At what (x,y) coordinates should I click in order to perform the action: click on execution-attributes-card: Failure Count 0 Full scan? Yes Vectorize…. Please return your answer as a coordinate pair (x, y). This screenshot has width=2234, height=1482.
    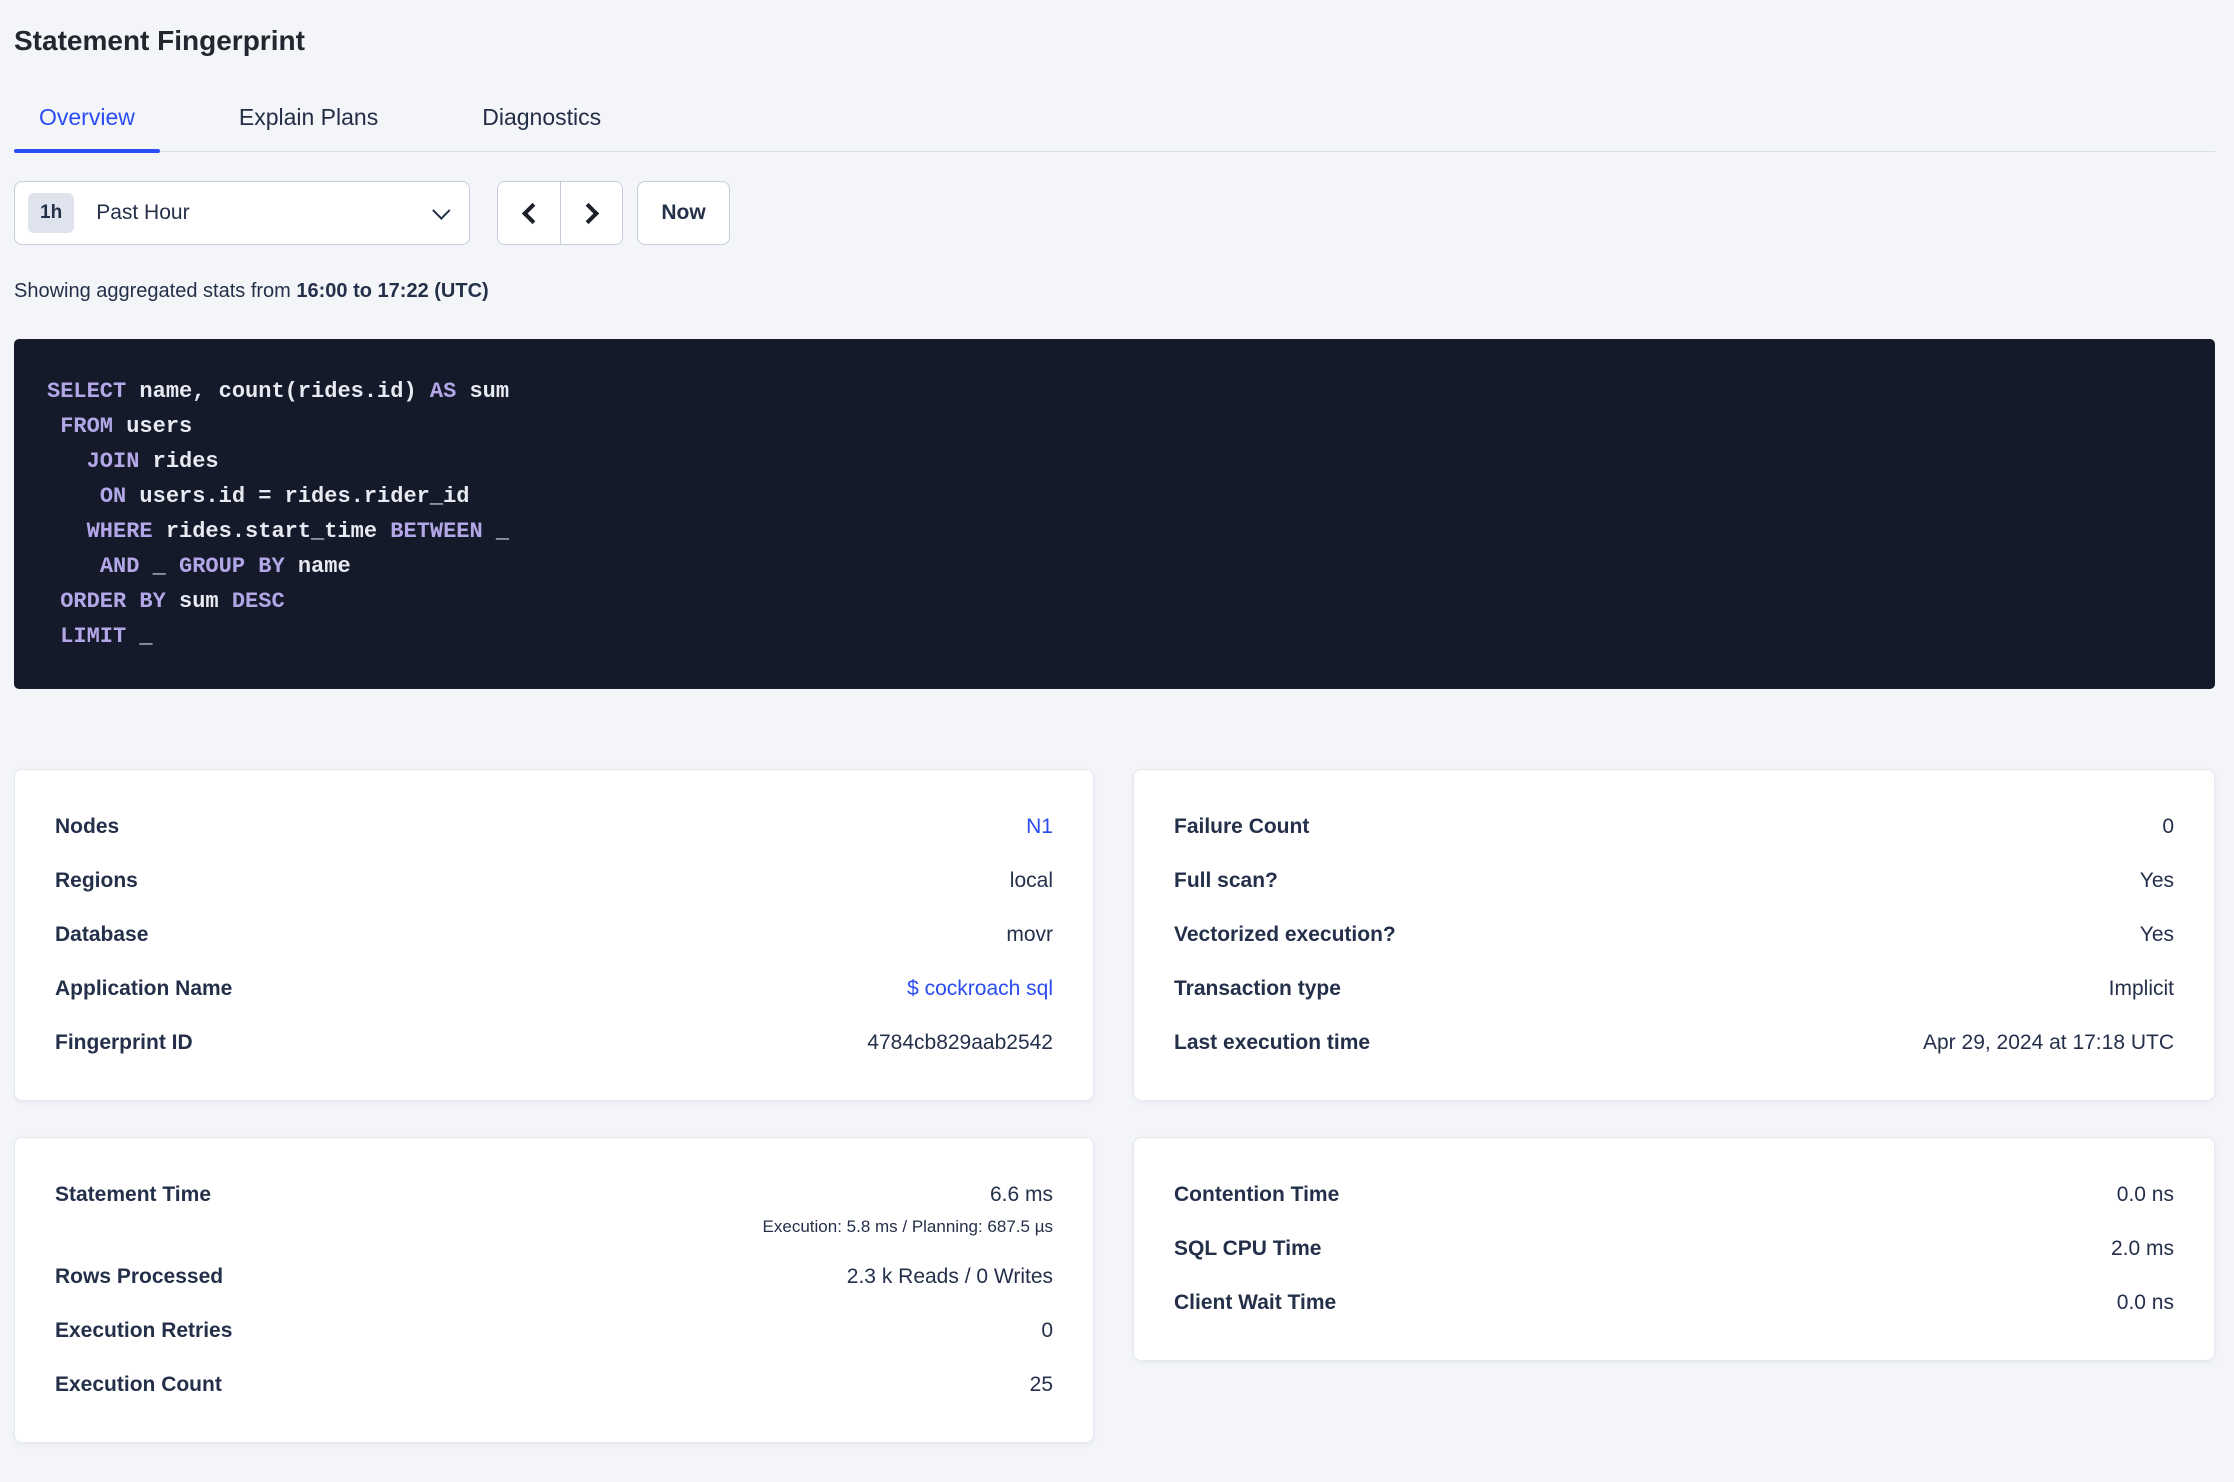
    Looking at the image, I should click on (1674, 935).